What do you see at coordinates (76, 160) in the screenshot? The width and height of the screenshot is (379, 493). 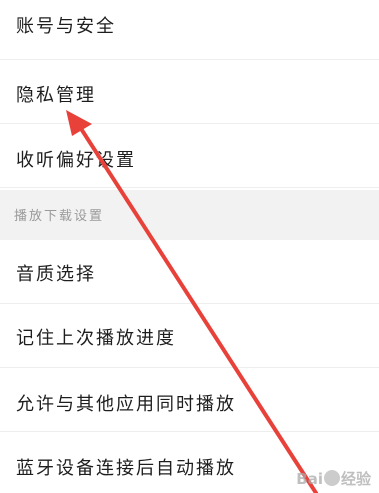 I see `listening-preferences-label: 收听偏好设置` at bounding box center [76, 160].